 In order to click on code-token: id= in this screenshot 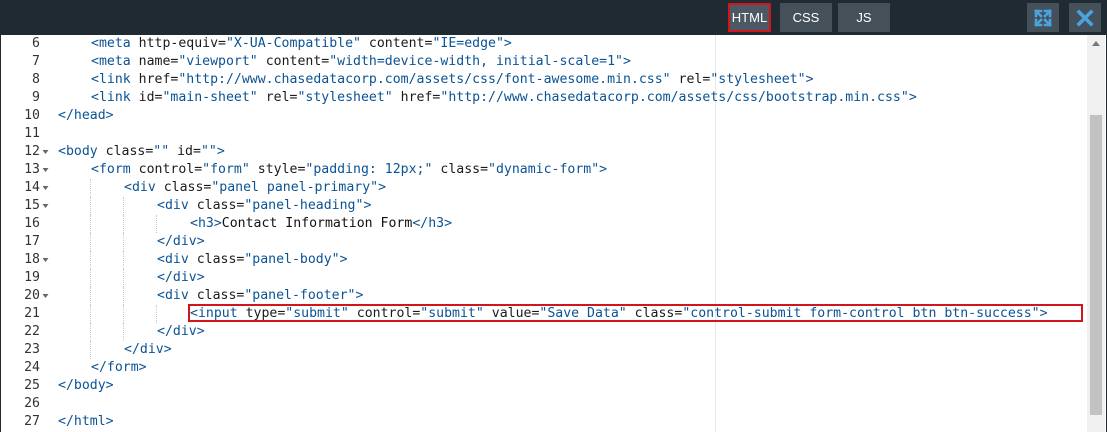, I will do `click(150, 97)`.